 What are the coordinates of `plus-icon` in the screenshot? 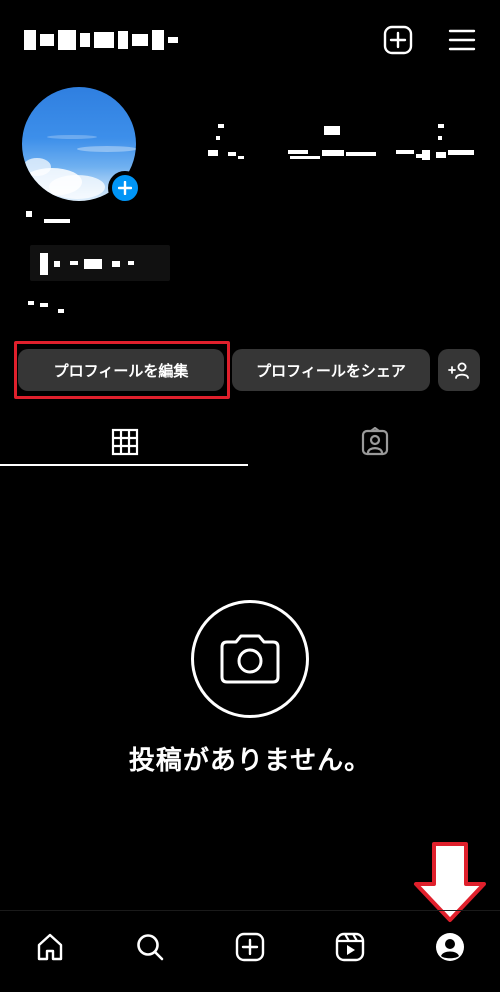 It's located at (125, 188).